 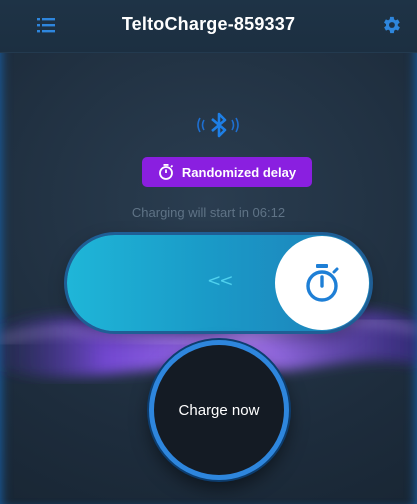 I want to click on page-title: TeltoCharge-859337, so click(x=208, y=24).